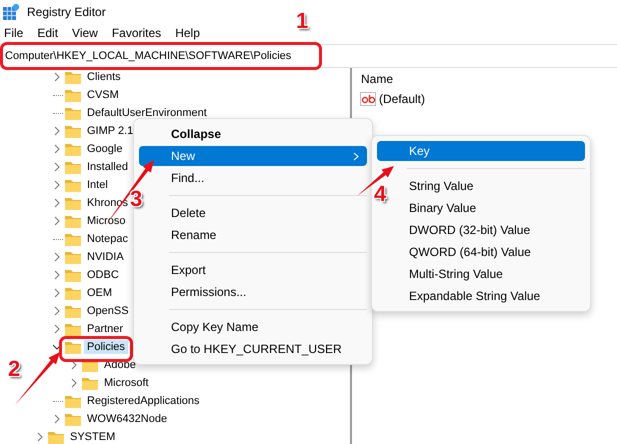 The image size is (617, 444). What do you see at coordinates (368, 99) in the screenshot?
I see `string-value-icon` at bounding box center [368, 99].